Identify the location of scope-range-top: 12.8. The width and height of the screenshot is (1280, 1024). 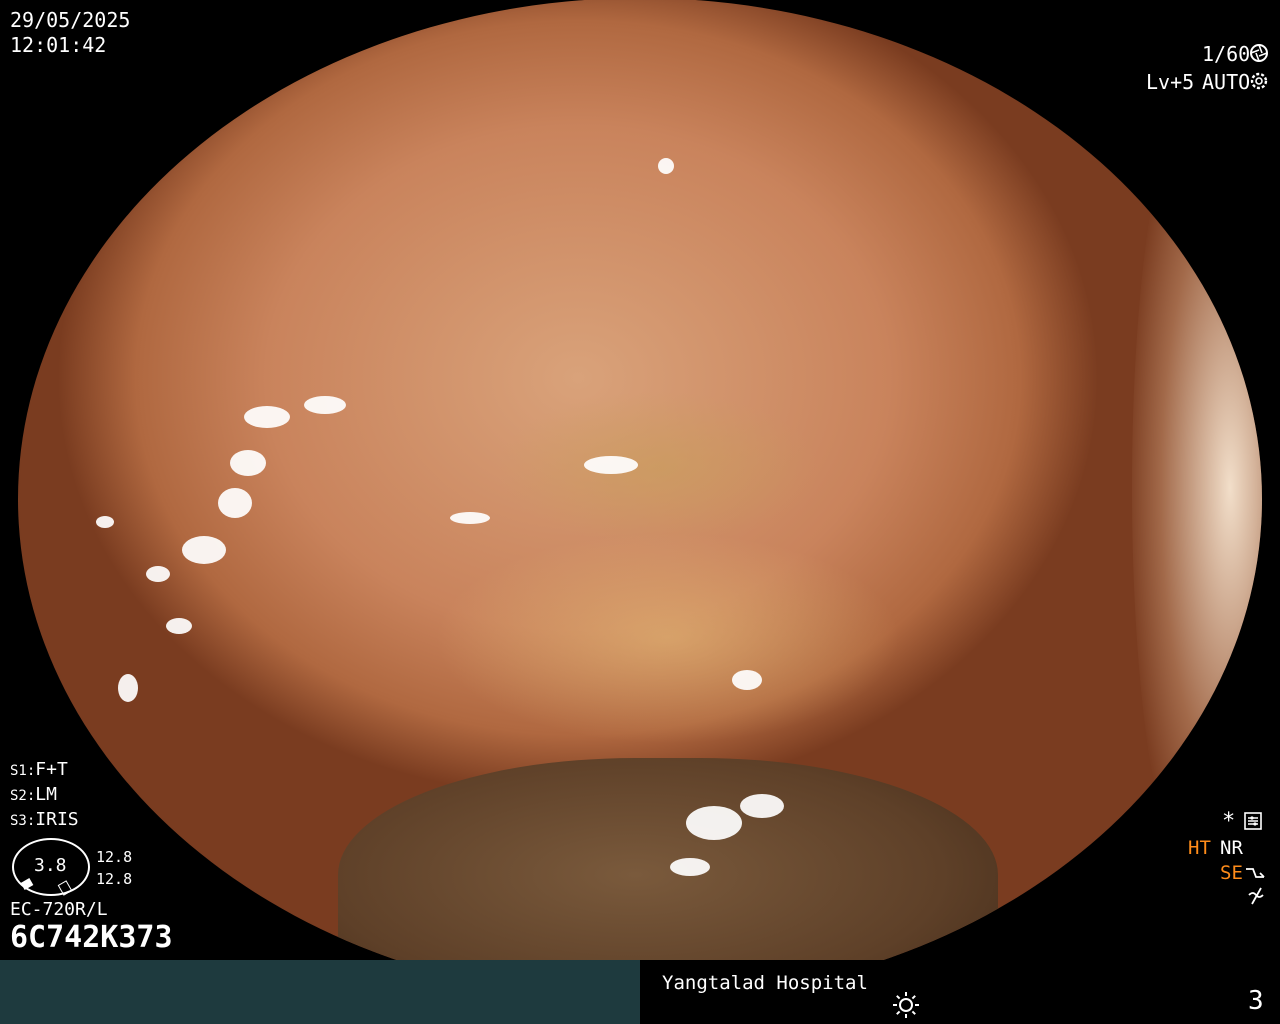
(114, 857).